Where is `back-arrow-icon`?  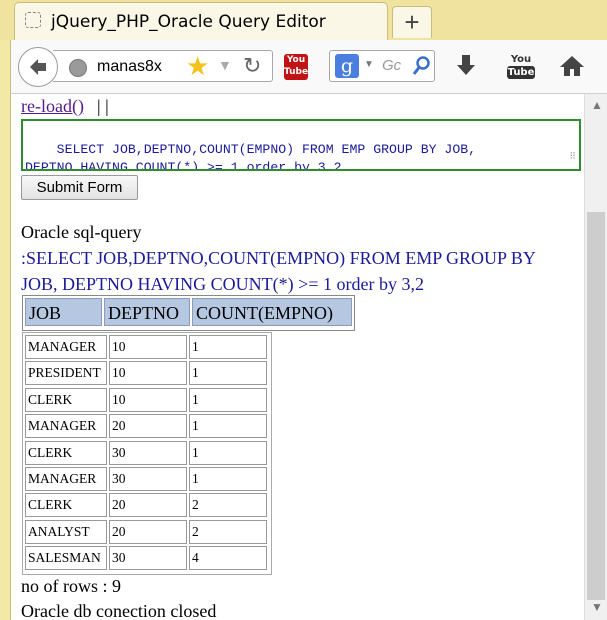
back-arrow-icon is located at coordinates (38, 67).